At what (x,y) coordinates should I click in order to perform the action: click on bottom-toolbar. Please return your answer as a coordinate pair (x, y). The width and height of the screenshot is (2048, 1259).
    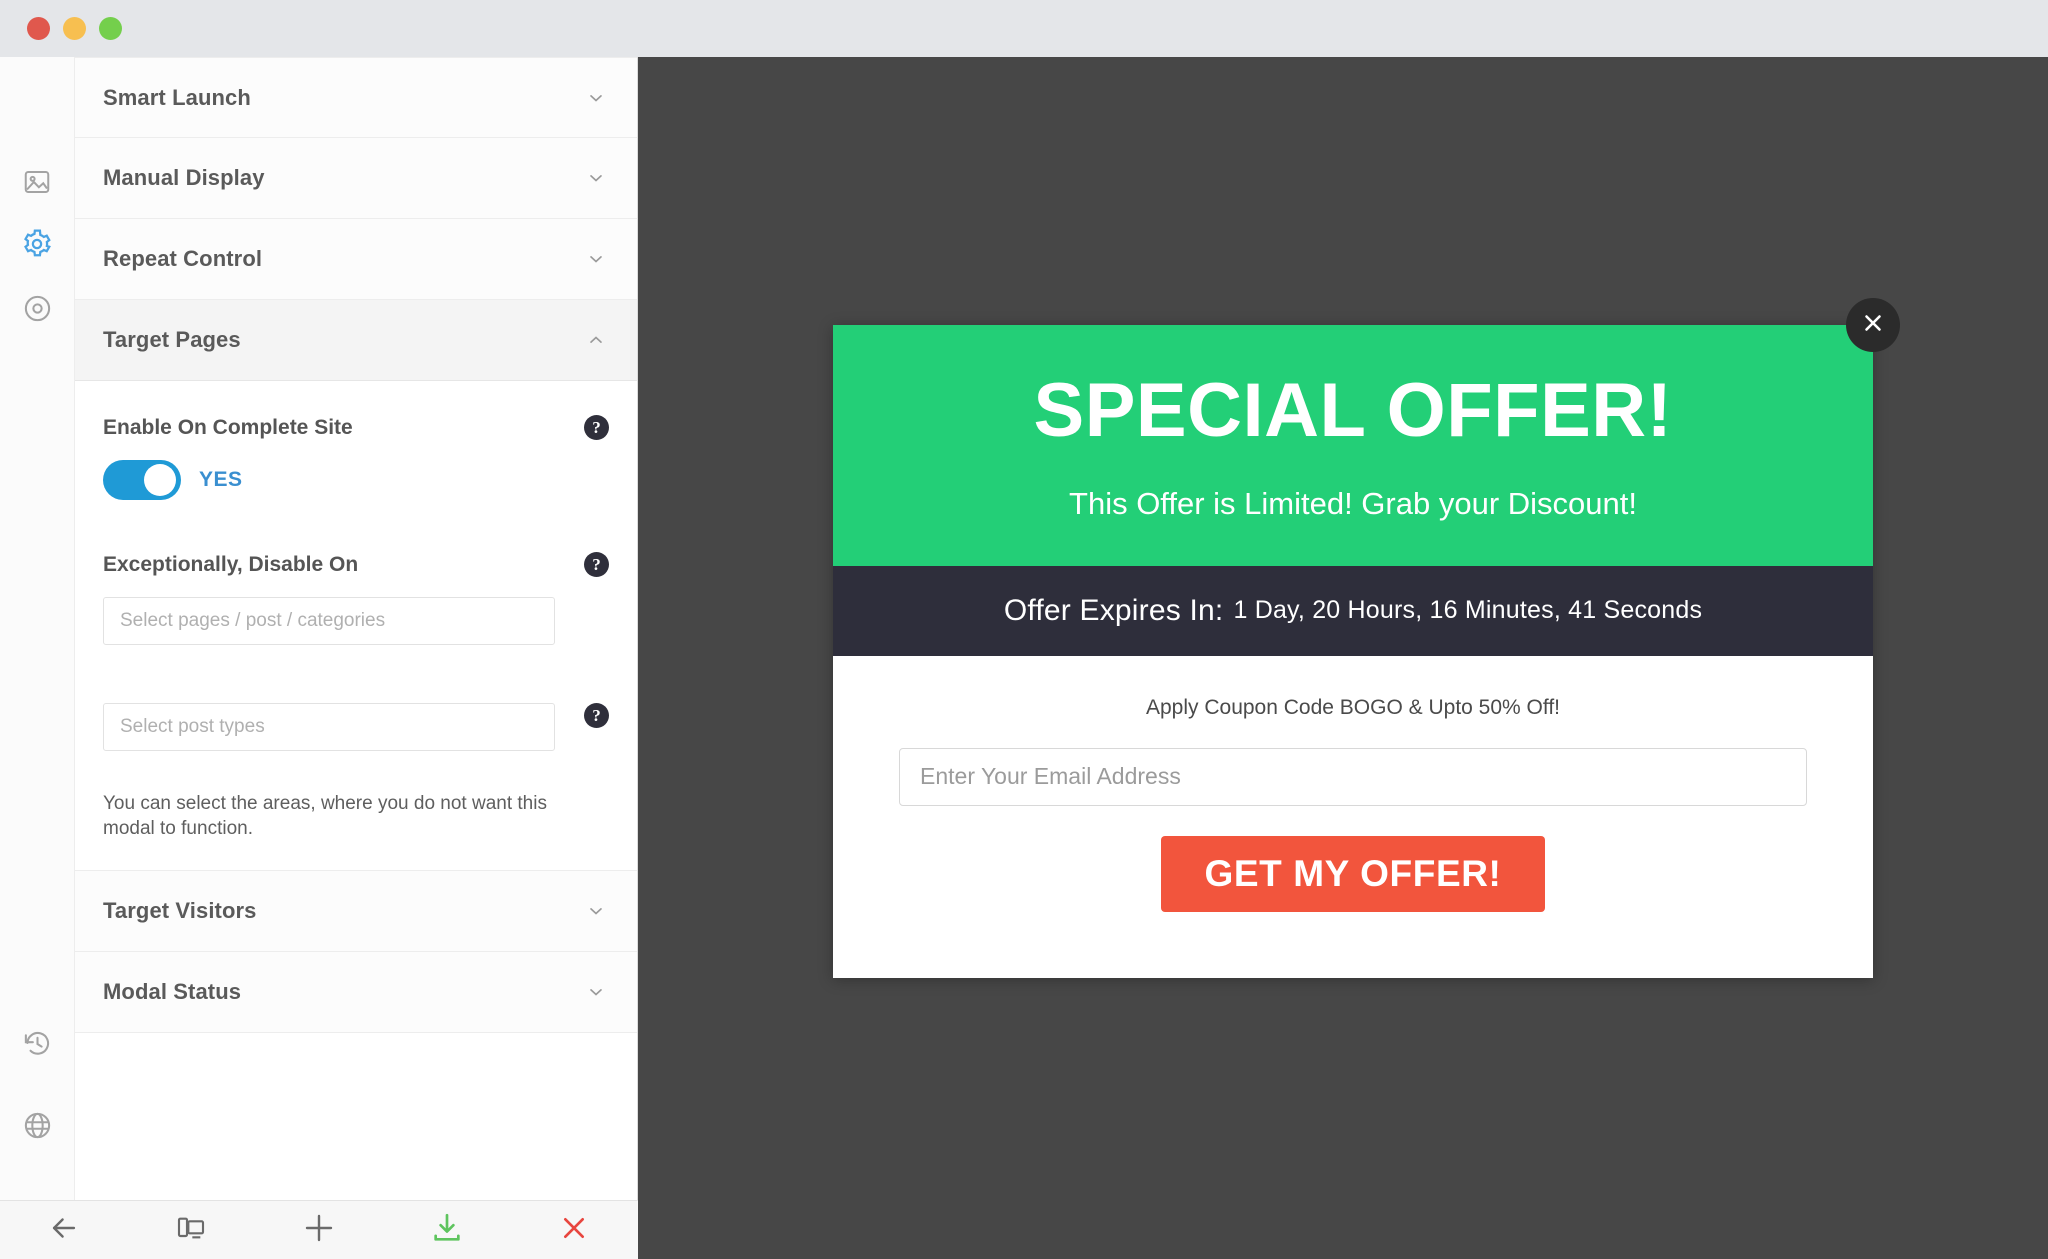
    Looking at the image, I should click on (319, 1229).